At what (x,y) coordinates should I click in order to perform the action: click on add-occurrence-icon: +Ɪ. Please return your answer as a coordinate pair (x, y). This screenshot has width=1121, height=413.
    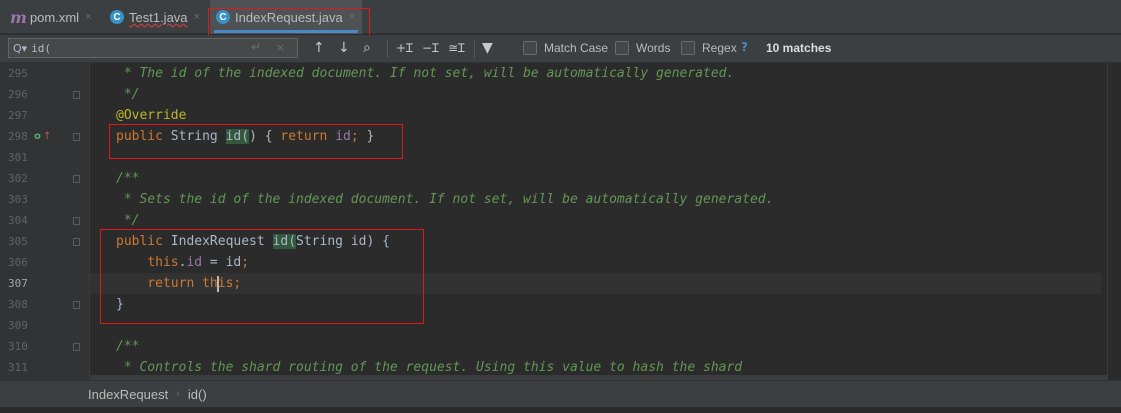
    Looking at the image, I should click on (404, 48).